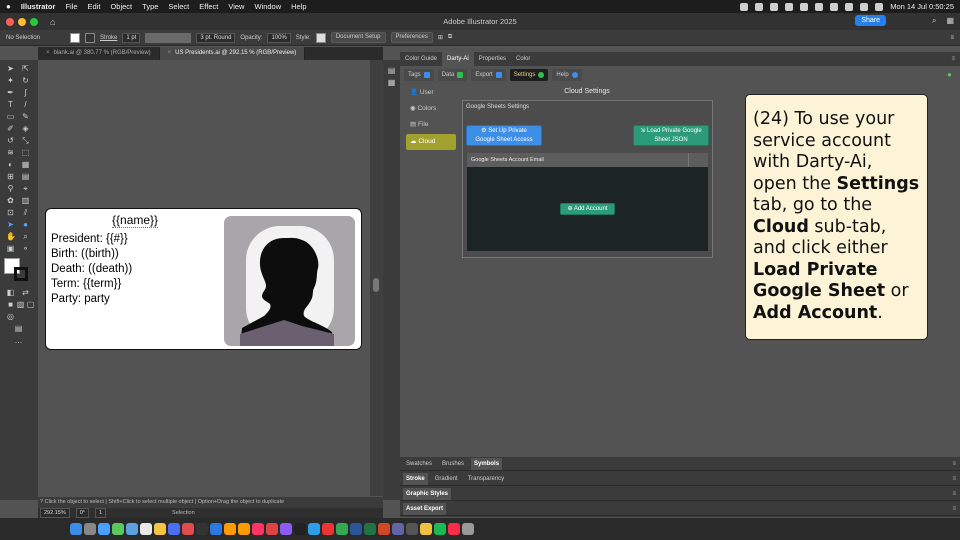 The width and height of the screenshot is (960, 540). What do you see at coordinates (356, 529) in the screenshot?
I see `word-icon` at bounding box center [356, 529].